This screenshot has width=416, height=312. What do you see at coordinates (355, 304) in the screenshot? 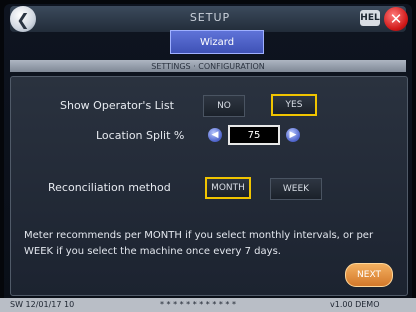
I see `status-right: v1.00 DEMO` at bounding box center [355, 304].